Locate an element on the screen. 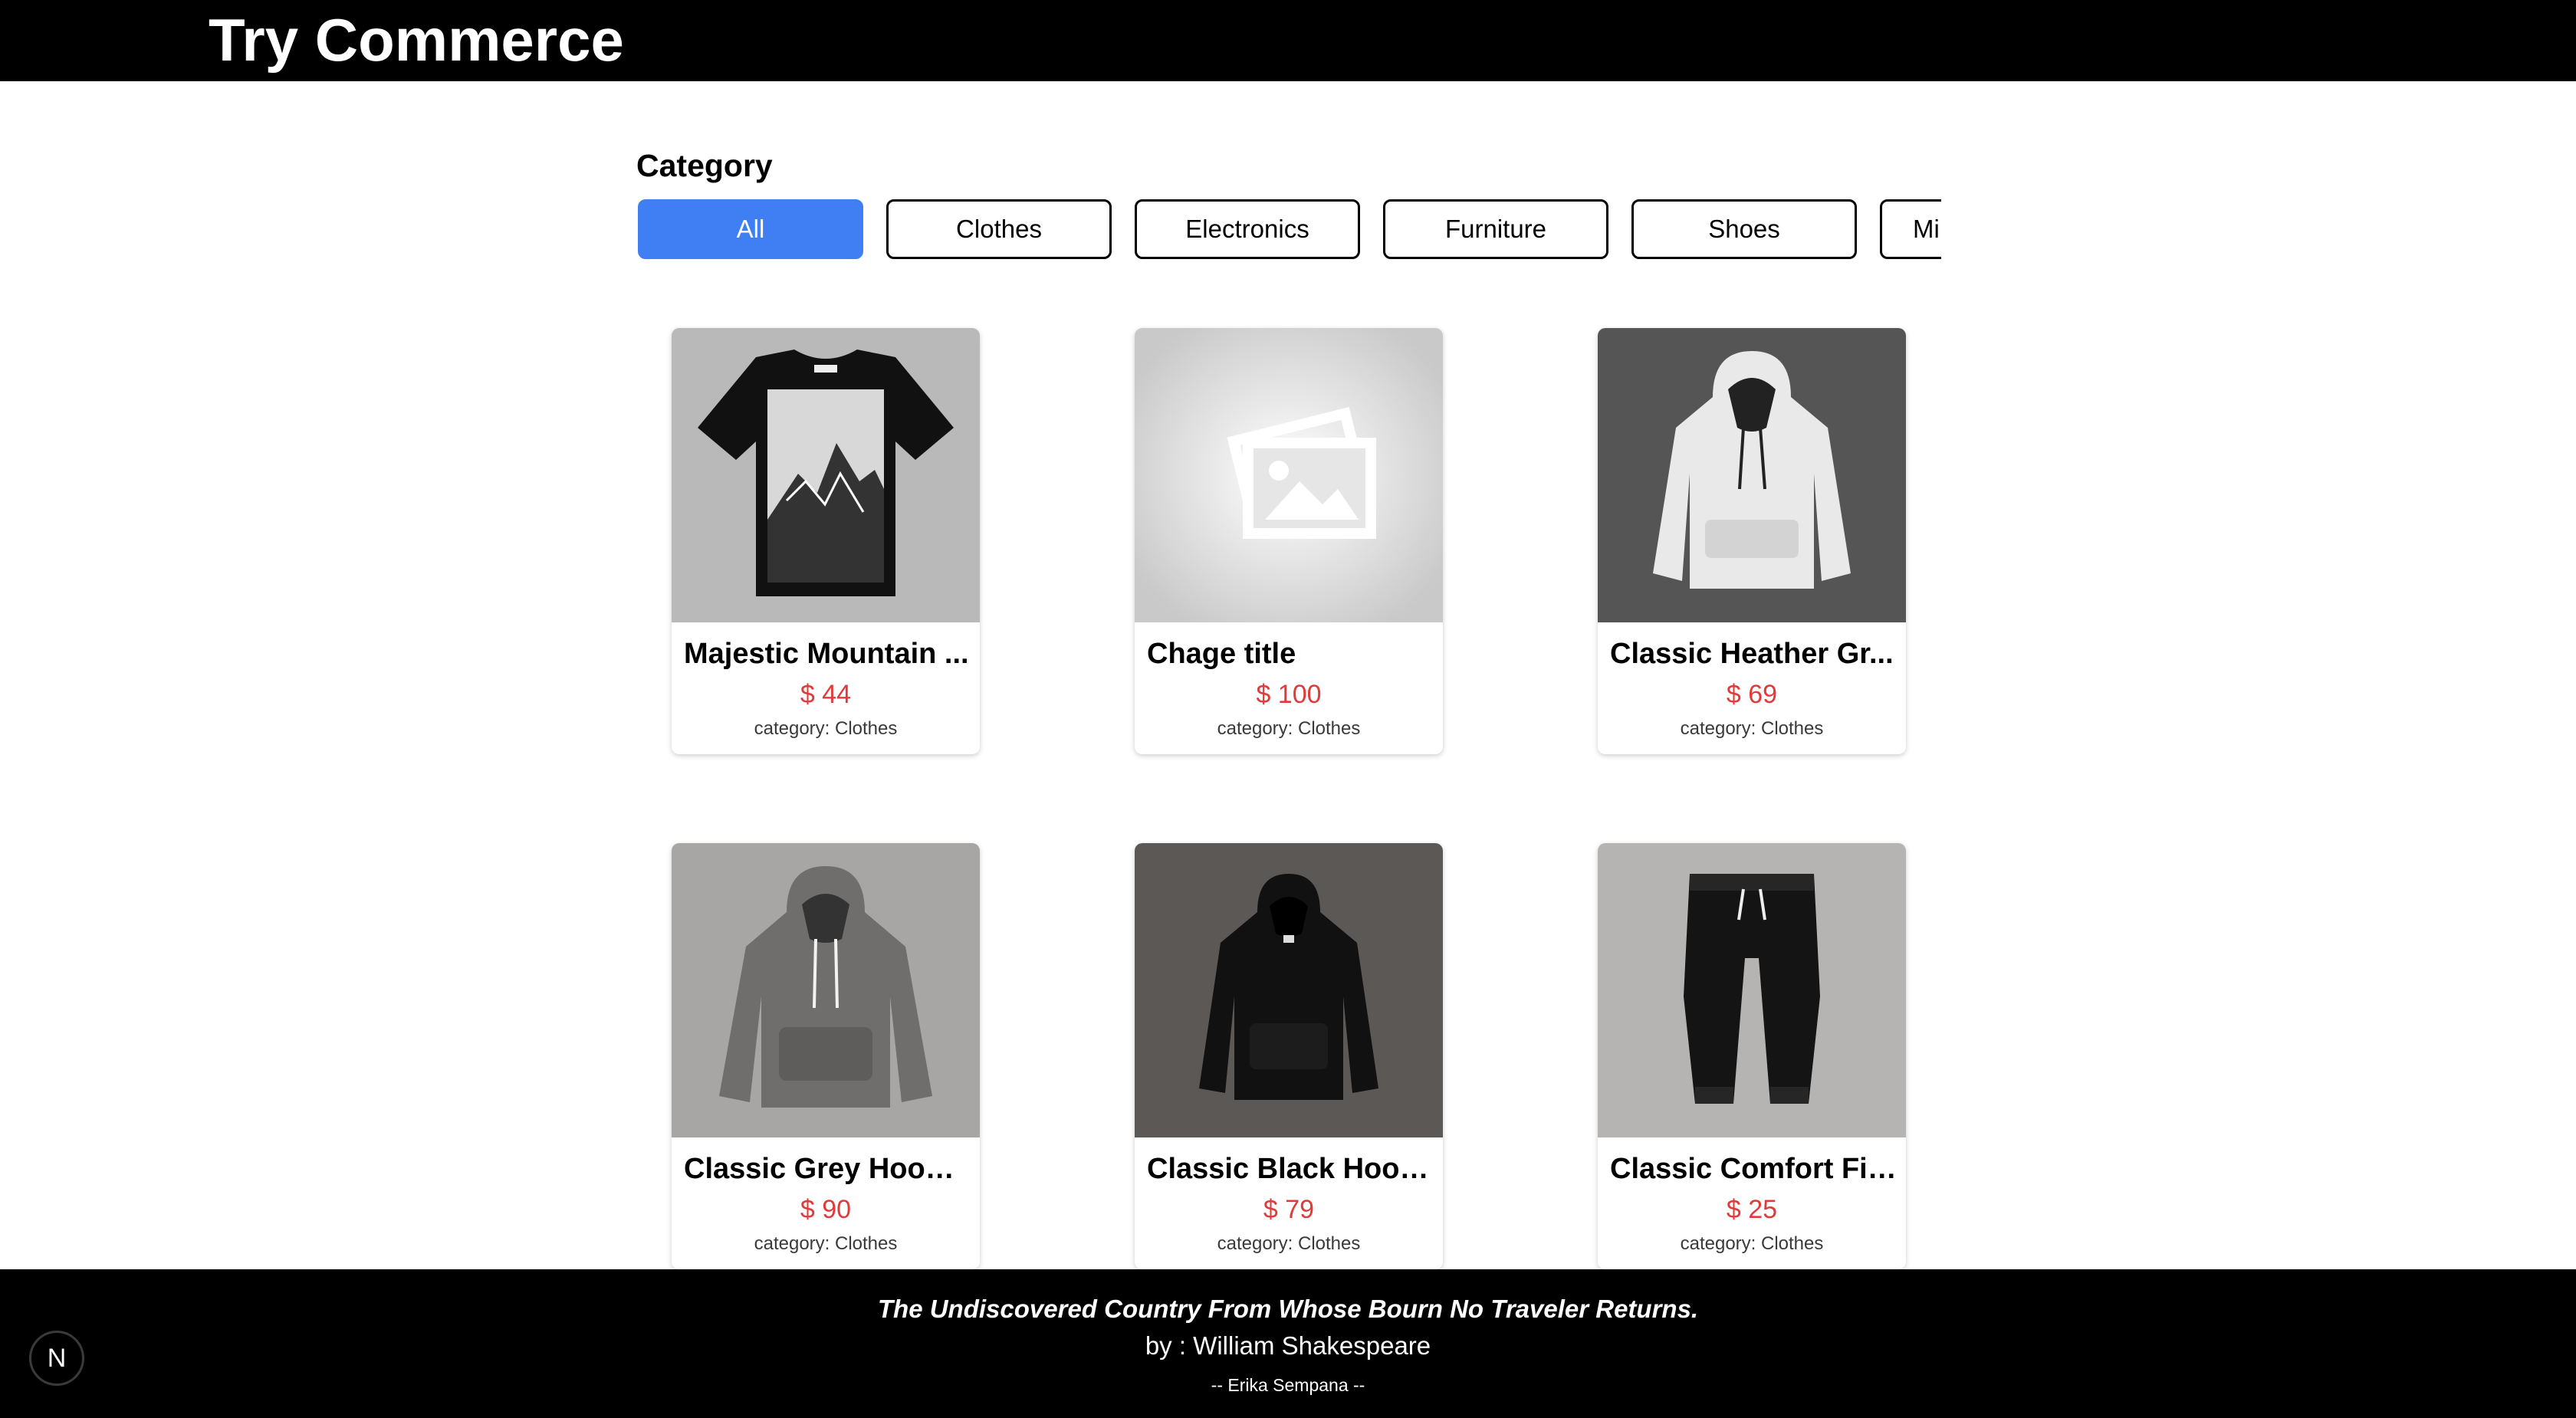 The width and height of the screenshot is (2576, 1418). top-bar: Try Commerce is located at coordinates (1288, 40).